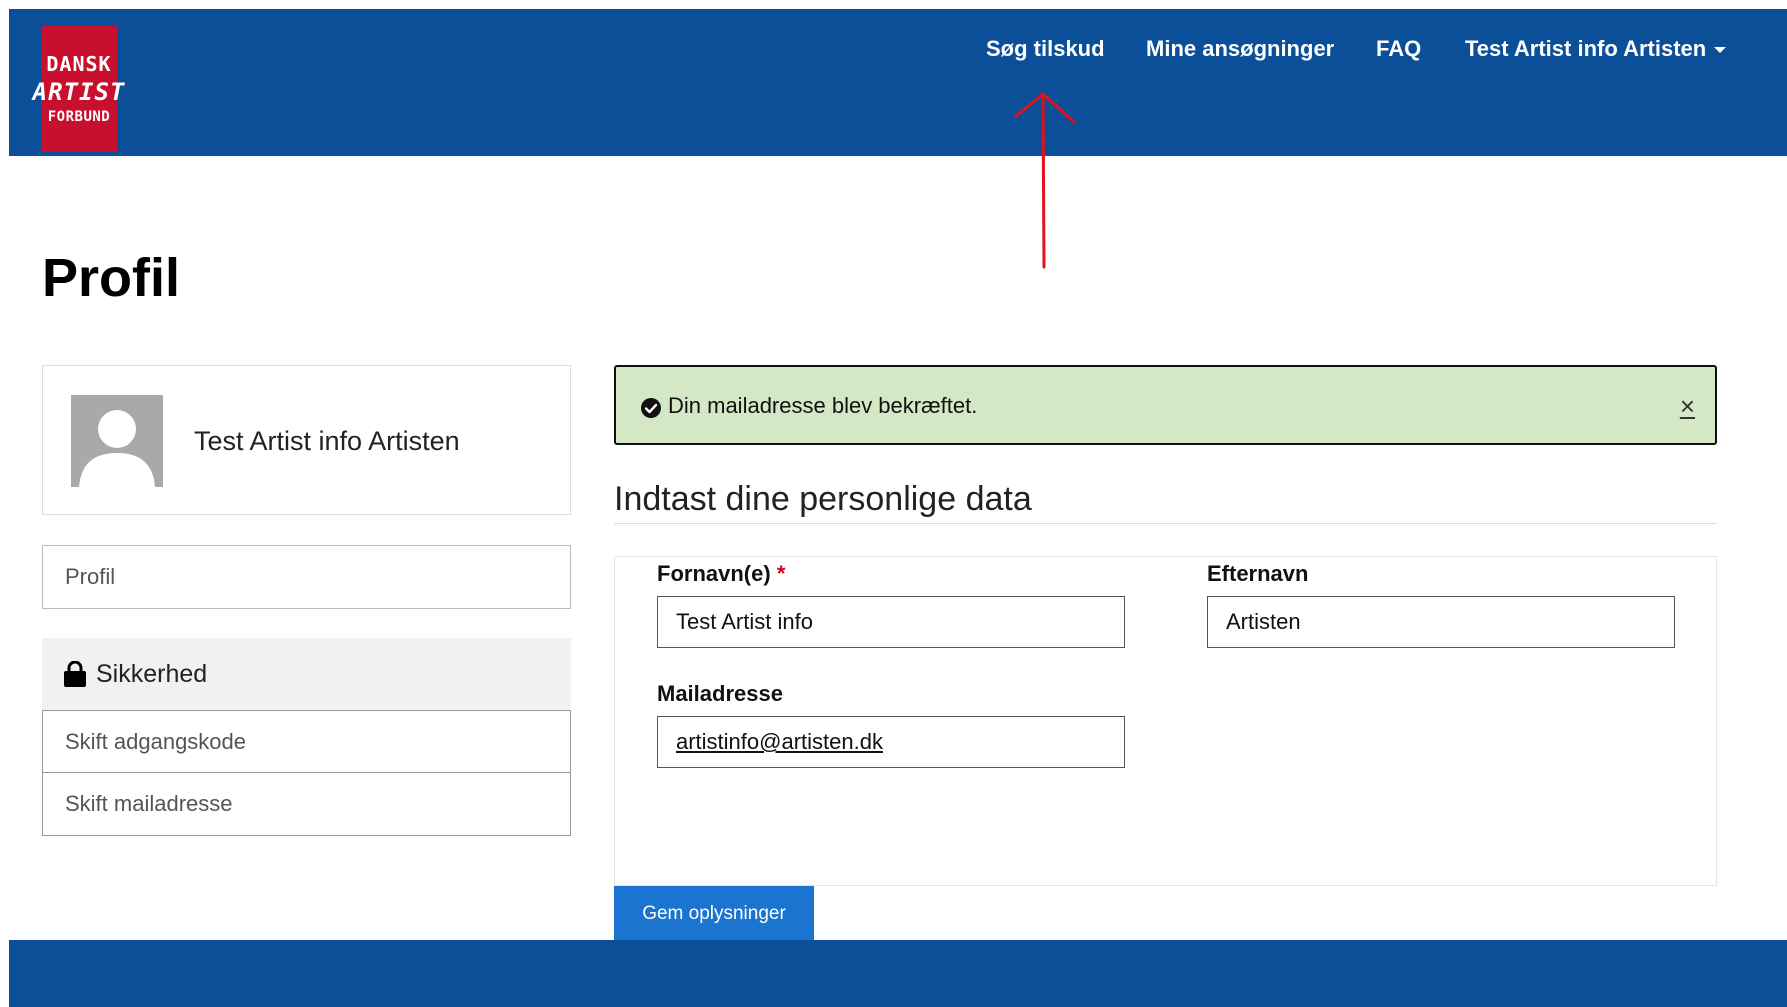 This screenshot has height=1007, width=1787. I want to click on required-marker: *, so click(781, 573).